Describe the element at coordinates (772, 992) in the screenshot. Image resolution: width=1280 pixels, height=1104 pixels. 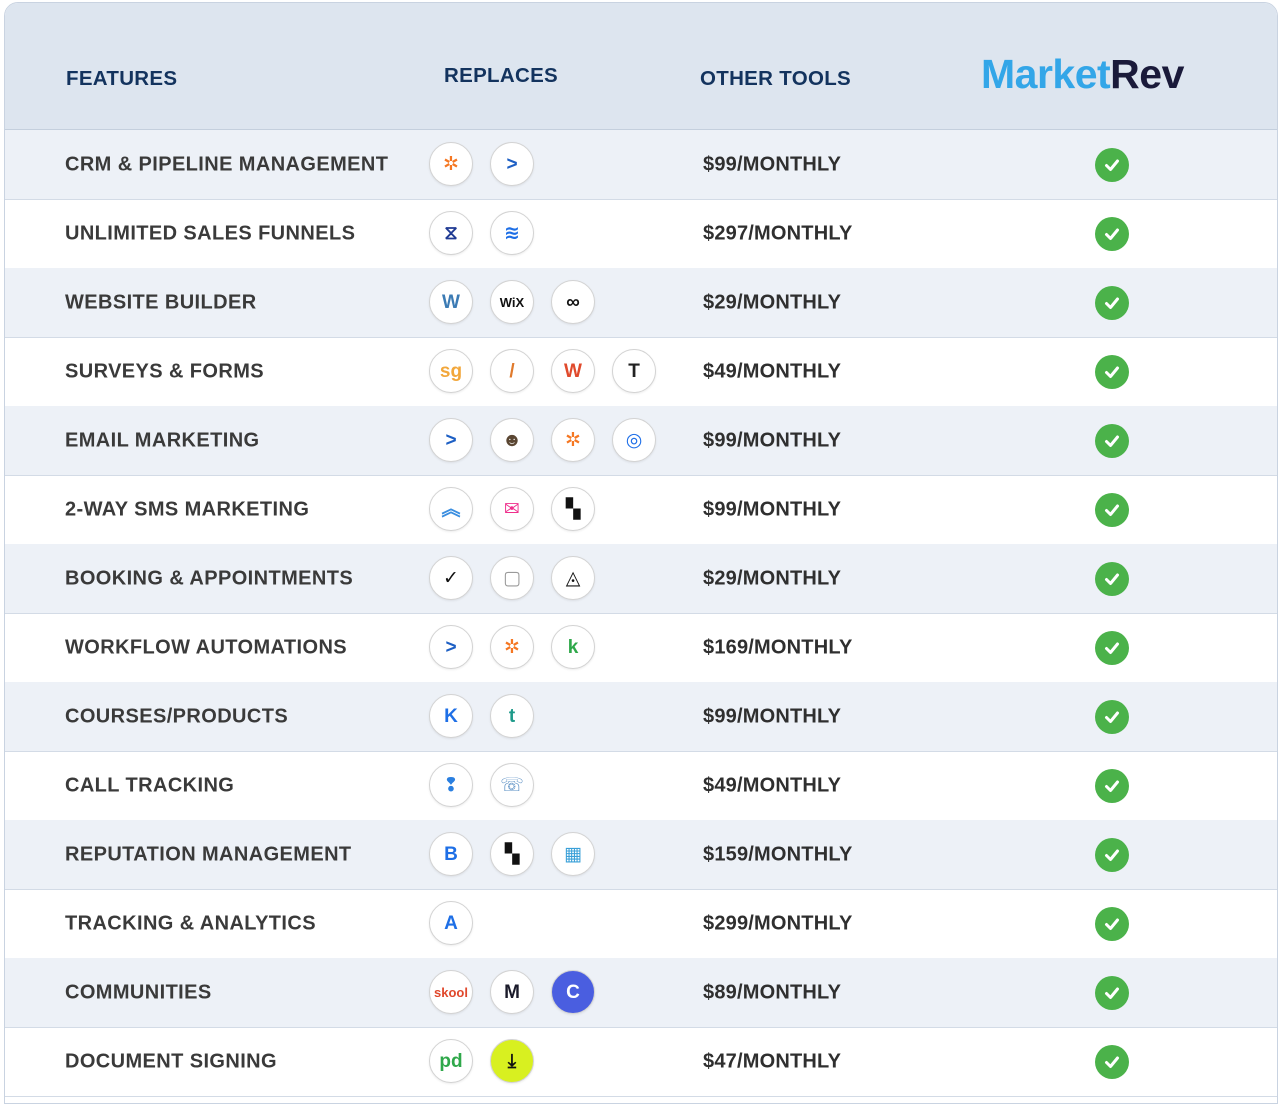
I see `other-tools-price: $89/MONTHLY` at that location.